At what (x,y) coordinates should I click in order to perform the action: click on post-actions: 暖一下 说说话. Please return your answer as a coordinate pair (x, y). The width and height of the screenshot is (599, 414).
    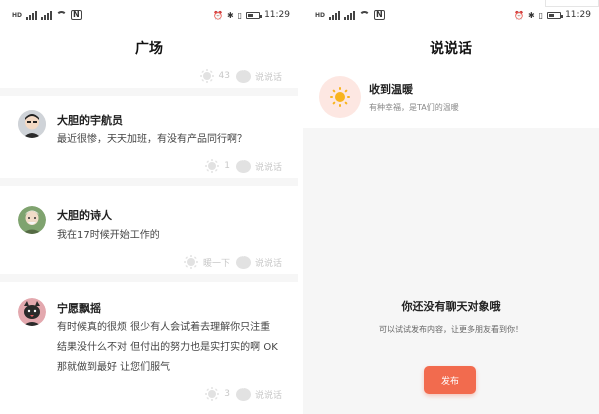
    Looking at the image, I should click on (232, 261).